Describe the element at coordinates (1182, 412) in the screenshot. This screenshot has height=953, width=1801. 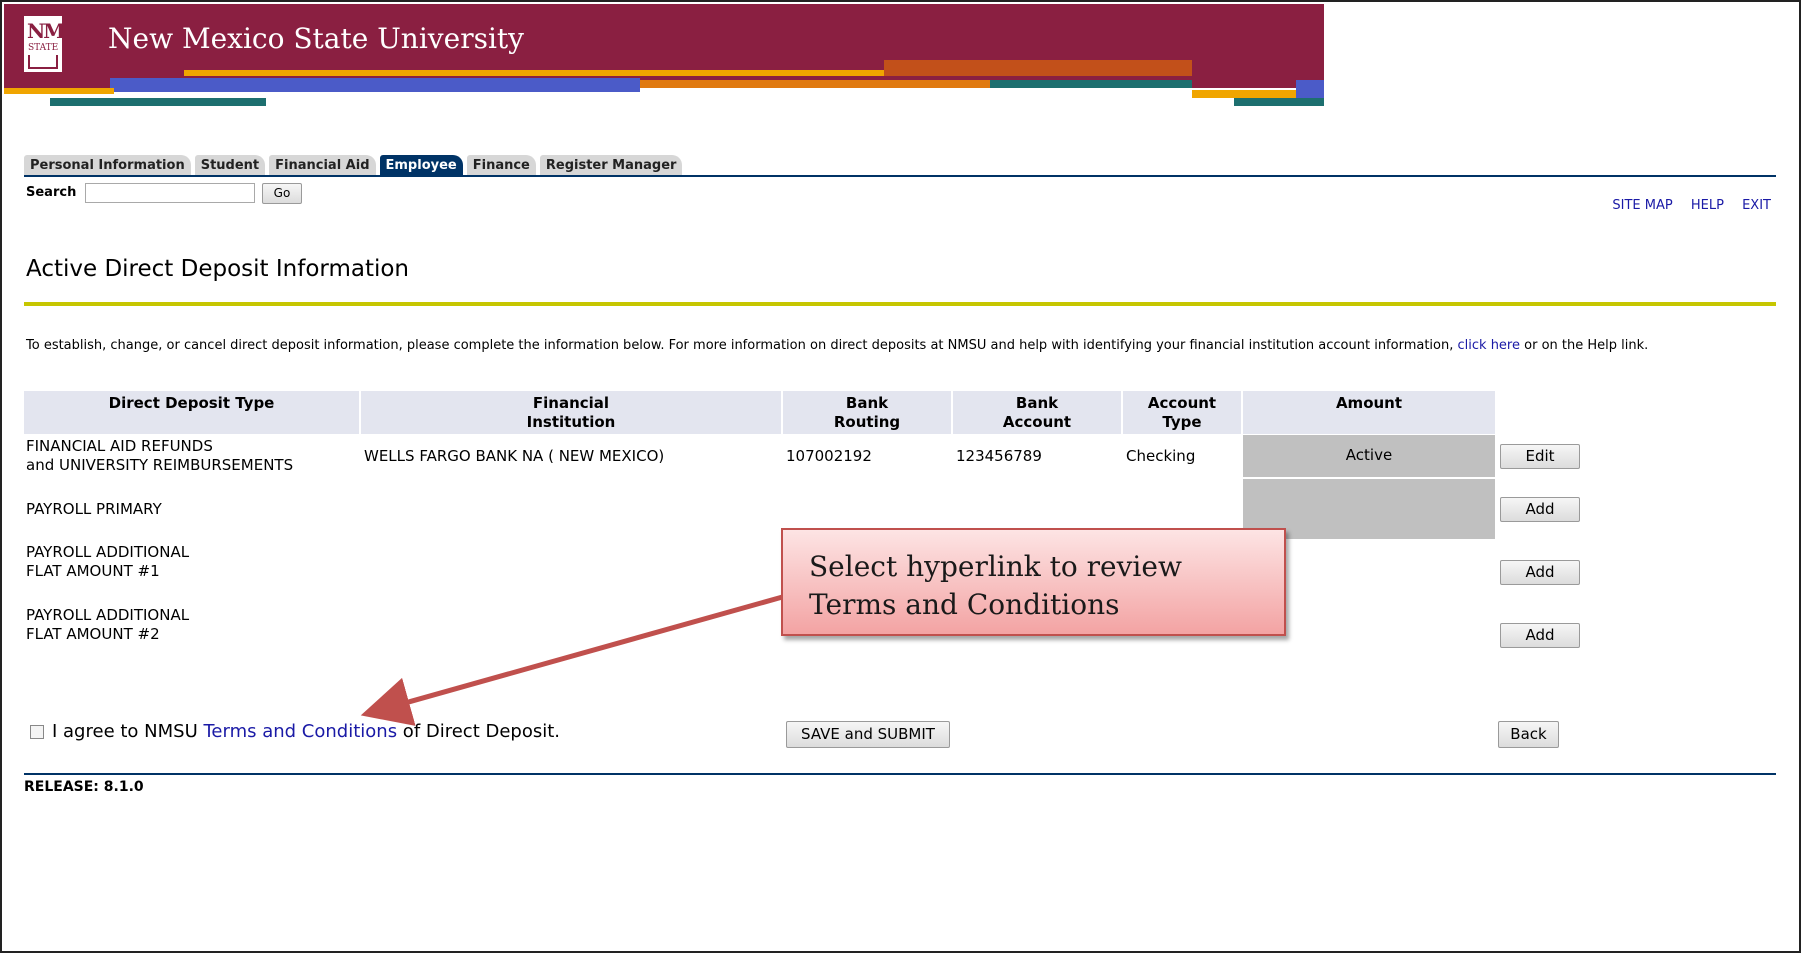
I see `header-account-type: Account Type` at that location.